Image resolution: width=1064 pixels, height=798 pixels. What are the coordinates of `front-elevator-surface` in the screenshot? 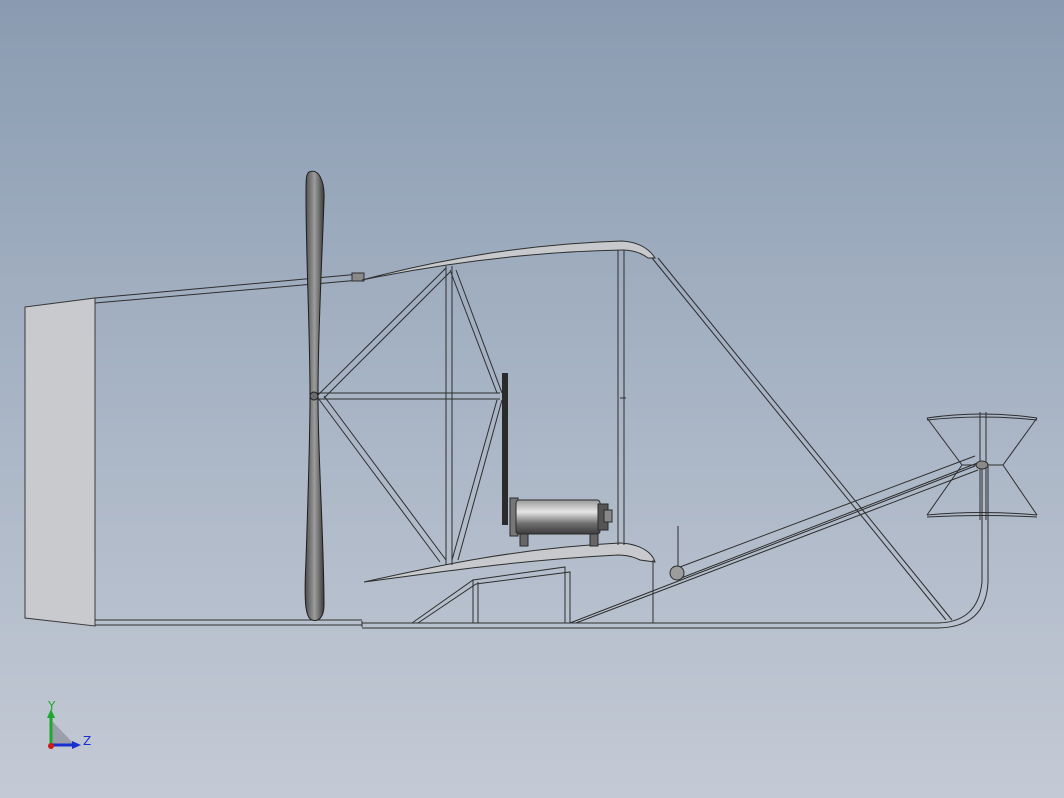 It's located at (60, 462).